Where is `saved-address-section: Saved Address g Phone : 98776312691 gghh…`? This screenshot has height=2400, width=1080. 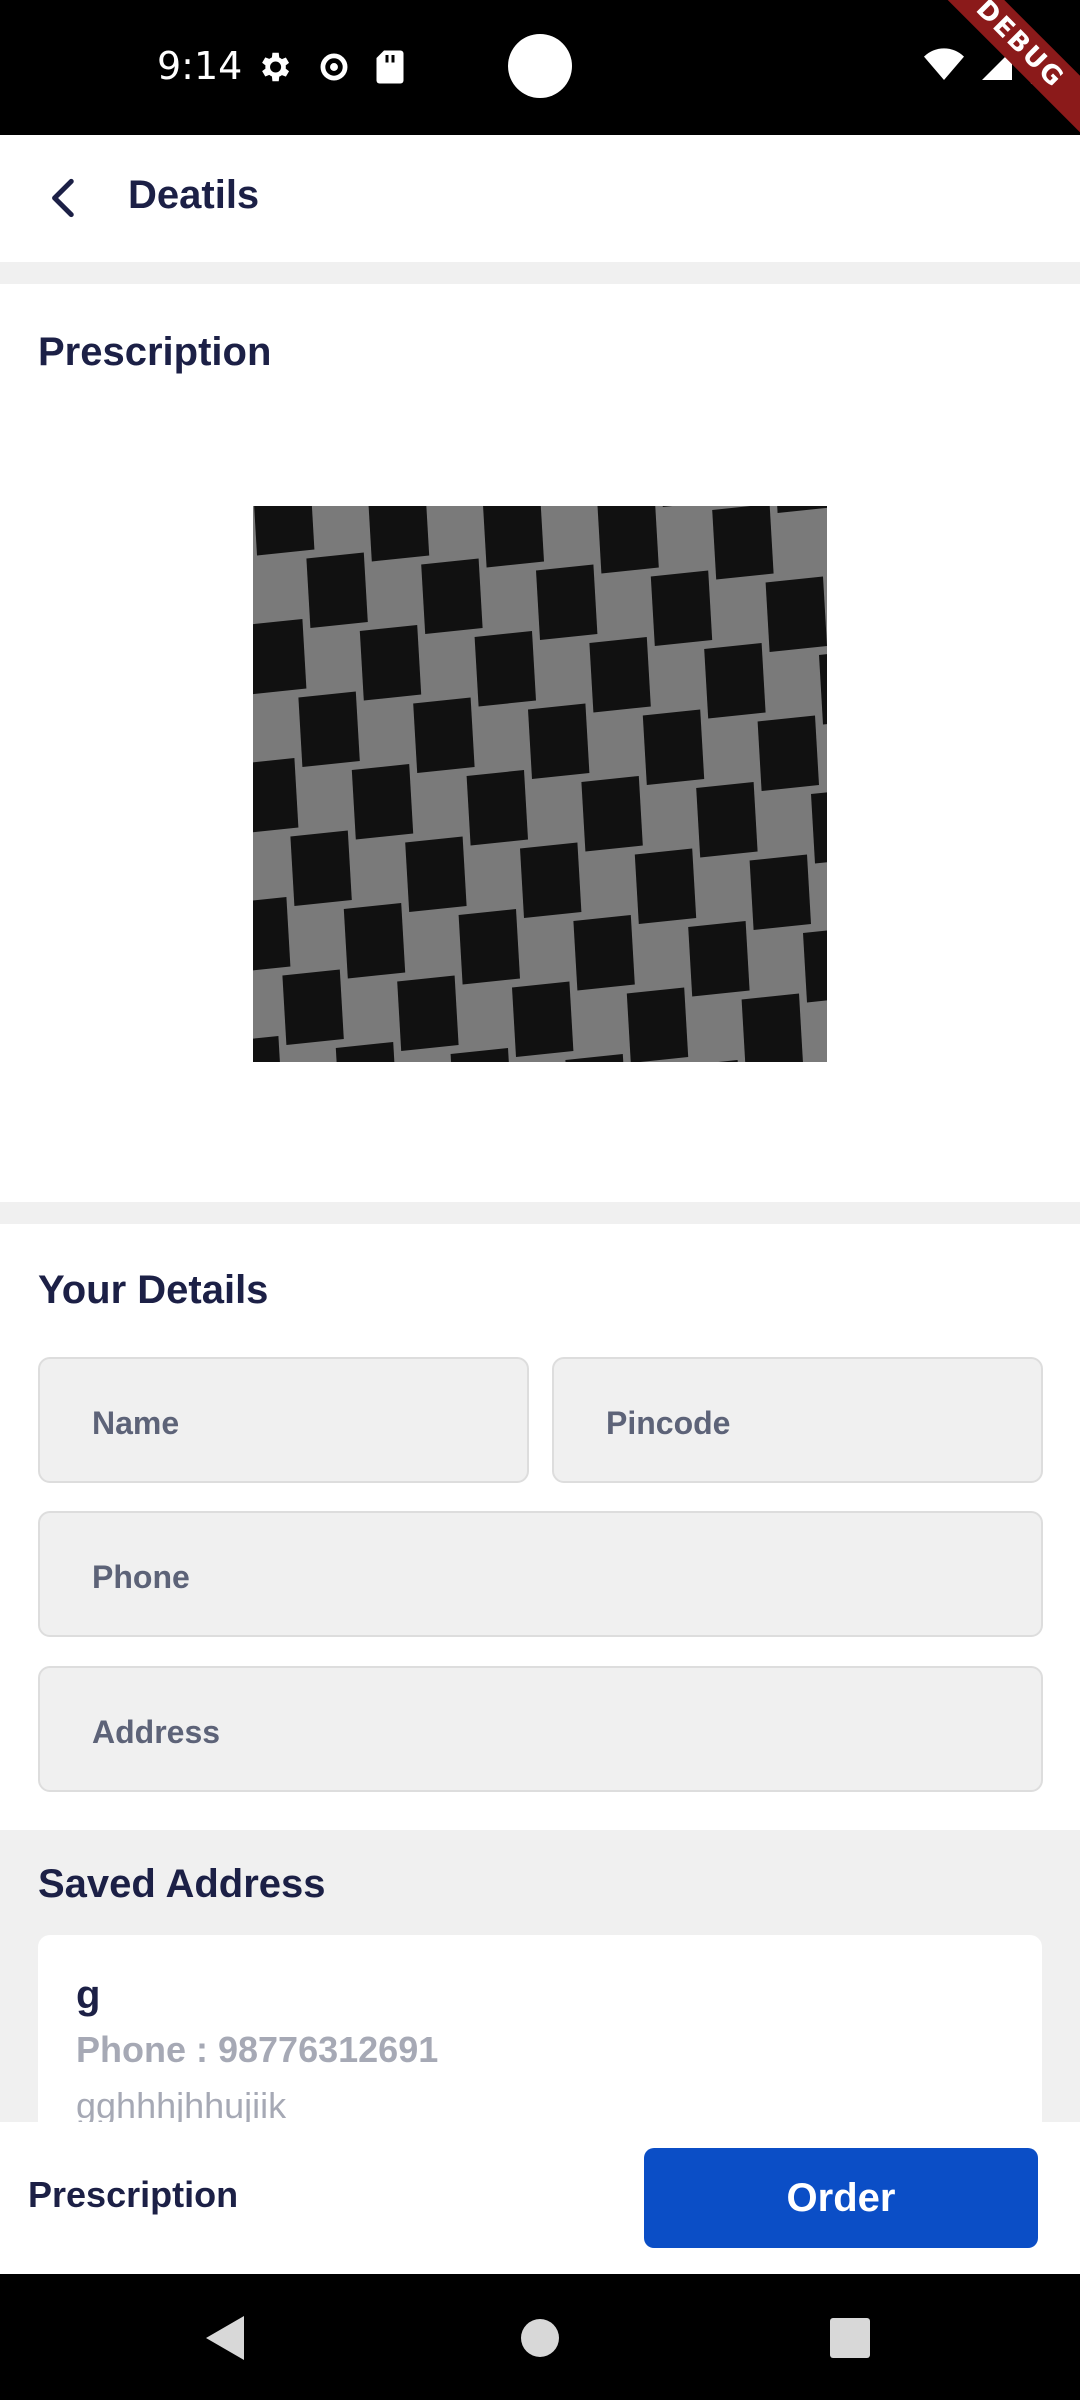 saved-address-section: Saved Address g Phone : 98776312691 gghh… is located at coordinates (540, 1976).